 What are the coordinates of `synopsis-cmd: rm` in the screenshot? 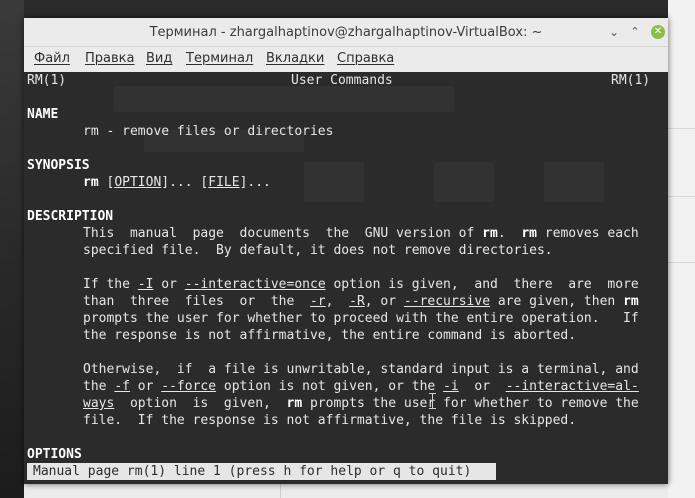 It's located at (91, 182).